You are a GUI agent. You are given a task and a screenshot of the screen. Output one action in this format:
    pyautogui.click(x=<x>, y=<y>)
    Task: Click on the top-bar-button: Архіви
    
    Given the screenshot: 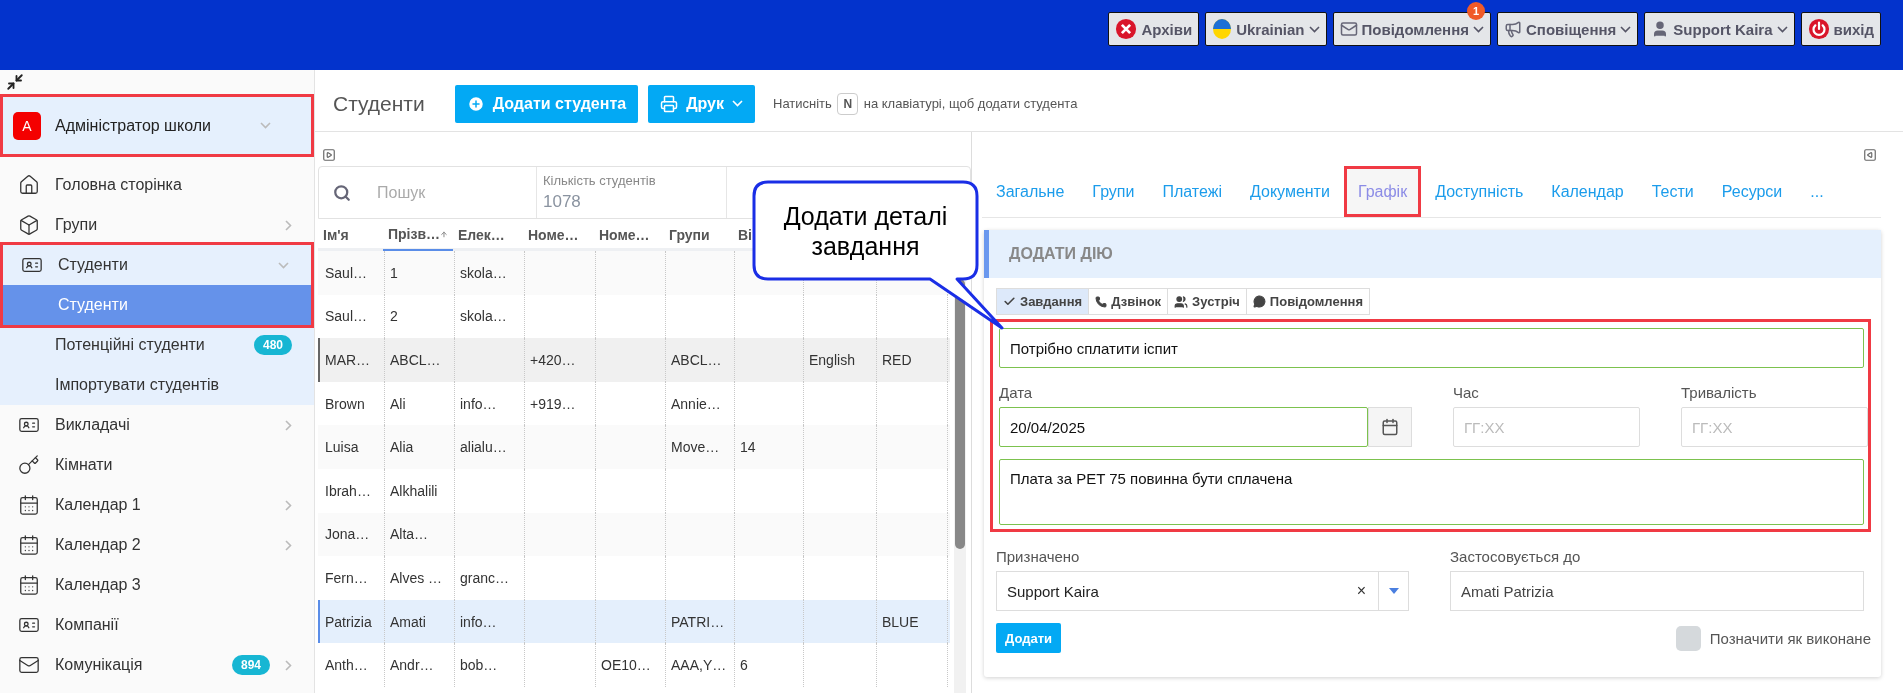 What is the action you would take?
    pyautogui.click(x=1154, y=29)
    